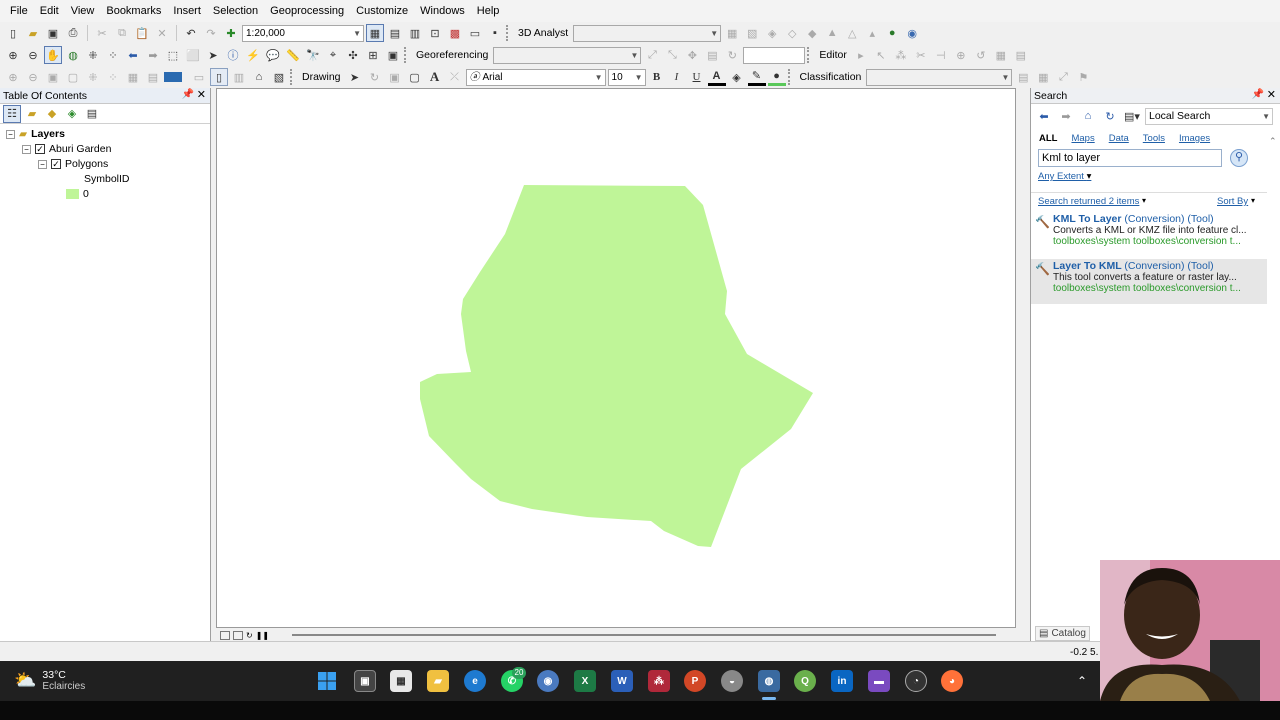 The image size is (1280, 720). Describe the element at coordinates (375, 33) in the screenshot. I see `editor-toolbar-icon: ▦` at that location.